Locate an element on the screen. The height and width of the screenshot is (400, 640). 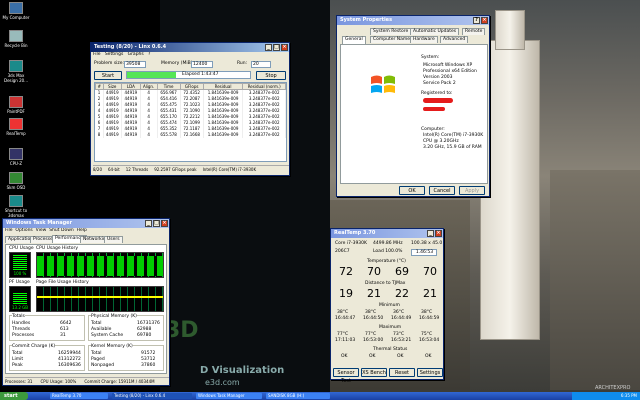
clock: 6:35 PM is located at coordinates (629, 395).